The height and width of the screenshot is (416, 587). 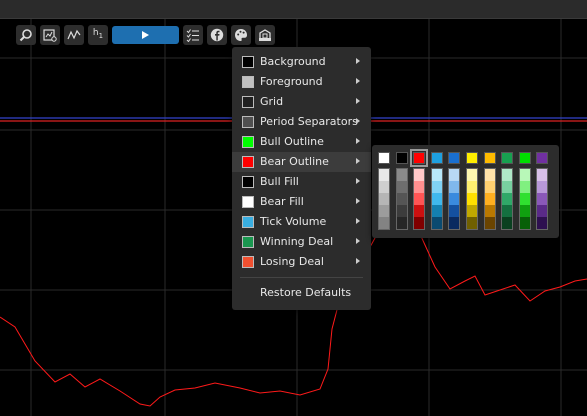 What do you see at coordinates (248, 122) in the screenshot?
I see `period-separators-color-swatch` at bounding box center [248, 122].